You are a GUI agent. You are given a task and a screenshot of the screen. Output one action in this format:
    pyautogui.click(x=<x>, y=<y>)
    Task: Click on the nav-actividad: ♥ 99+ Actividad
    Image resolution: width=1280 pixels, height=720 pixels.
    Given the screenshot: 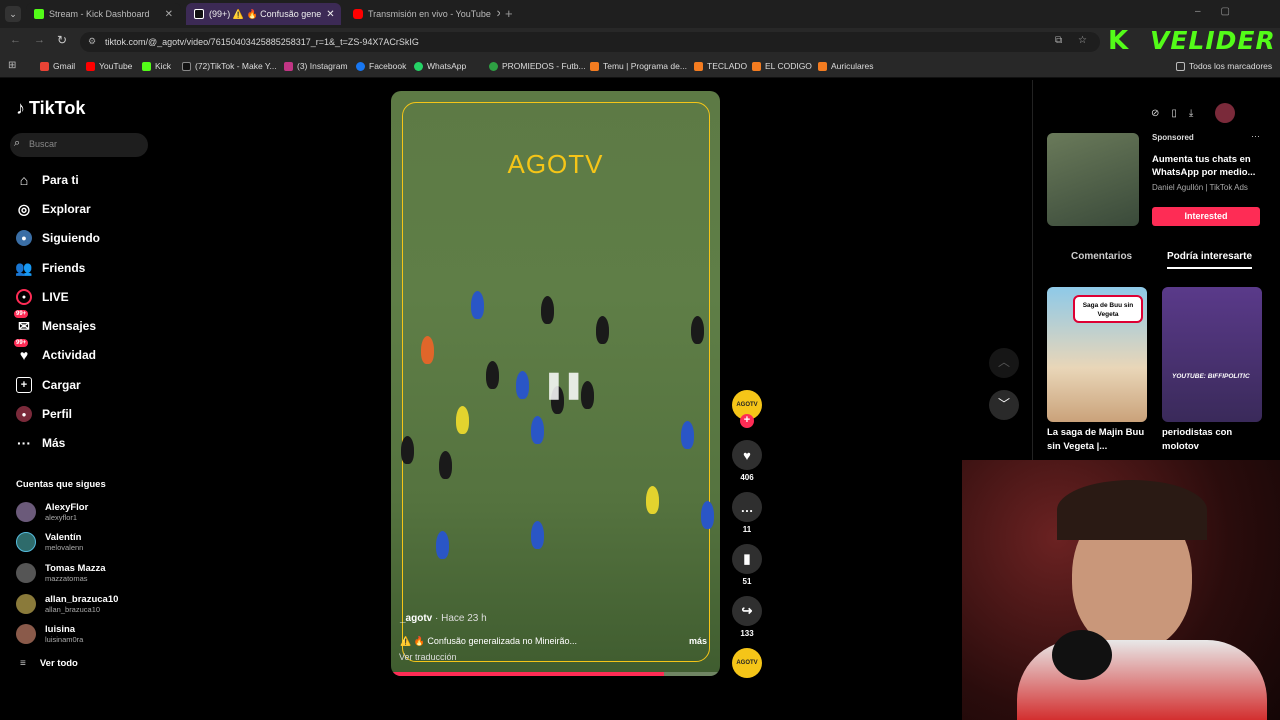 What is the action you would take?
    pyautogui.click(x=55, y=351)
    